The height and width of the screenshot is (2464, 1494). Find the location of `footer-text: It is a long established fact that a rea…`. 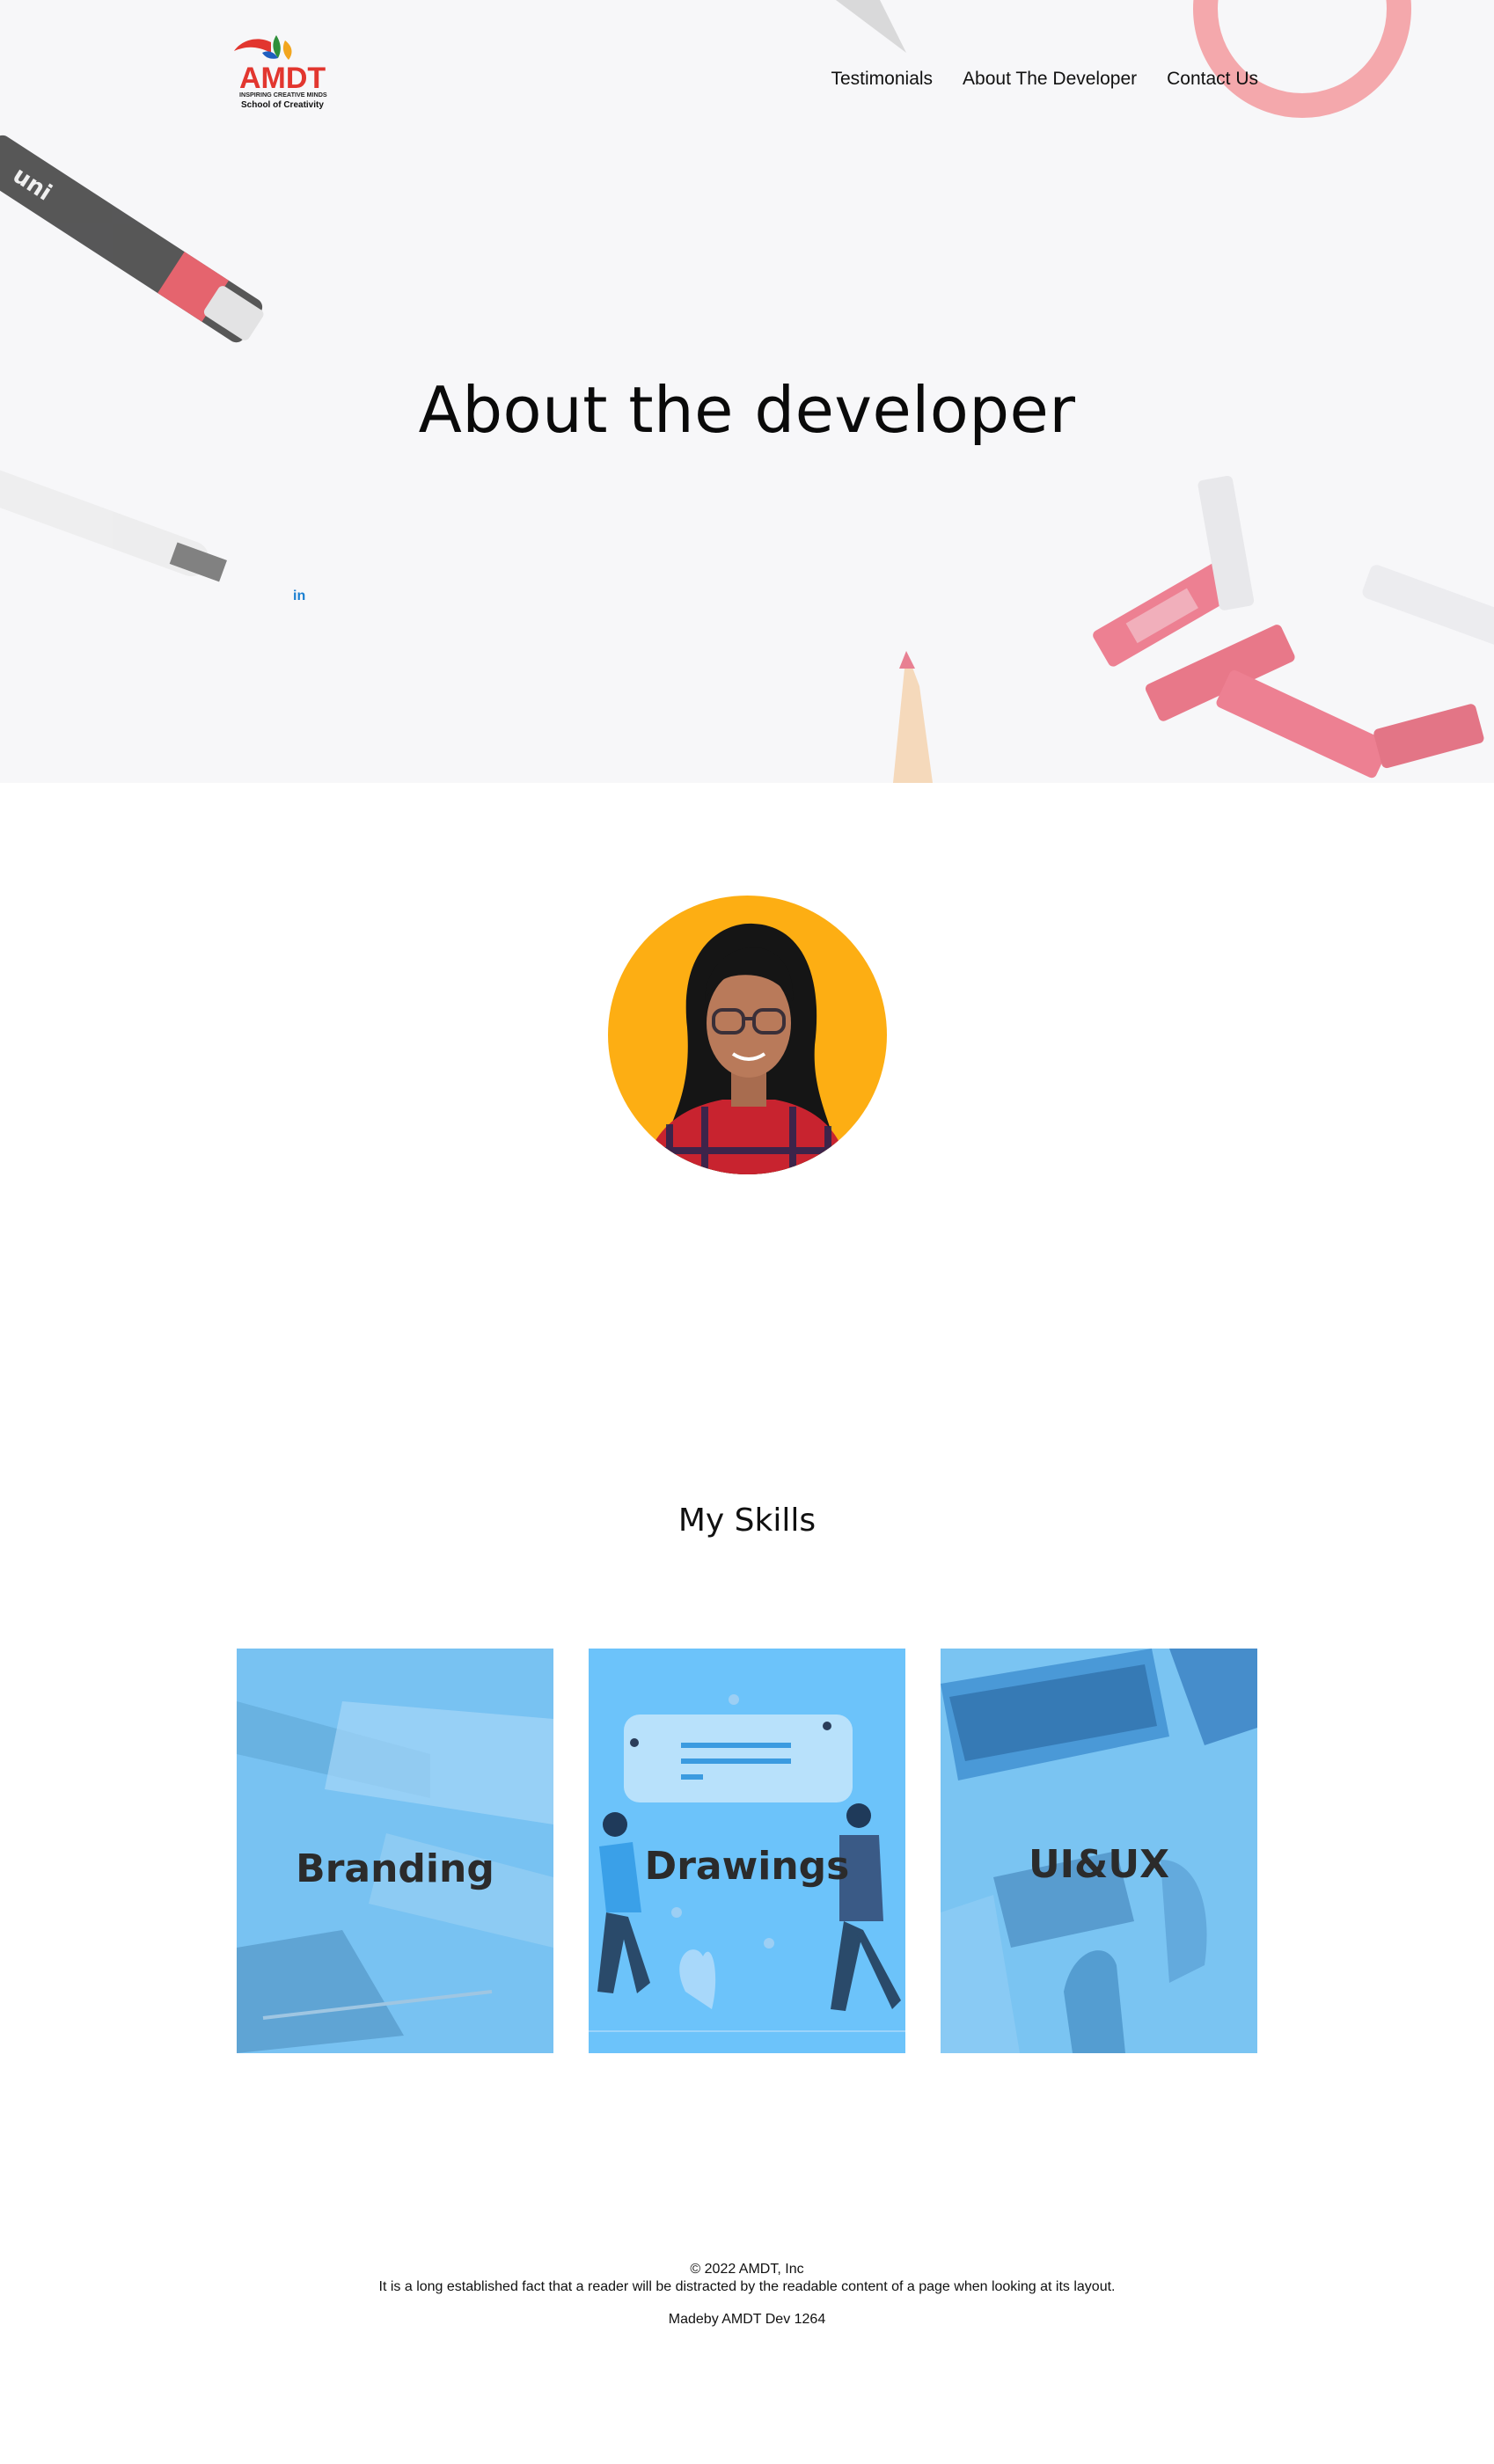

footer-text: It is a long established fact that a rea… is located at coordinates (747, 2286).